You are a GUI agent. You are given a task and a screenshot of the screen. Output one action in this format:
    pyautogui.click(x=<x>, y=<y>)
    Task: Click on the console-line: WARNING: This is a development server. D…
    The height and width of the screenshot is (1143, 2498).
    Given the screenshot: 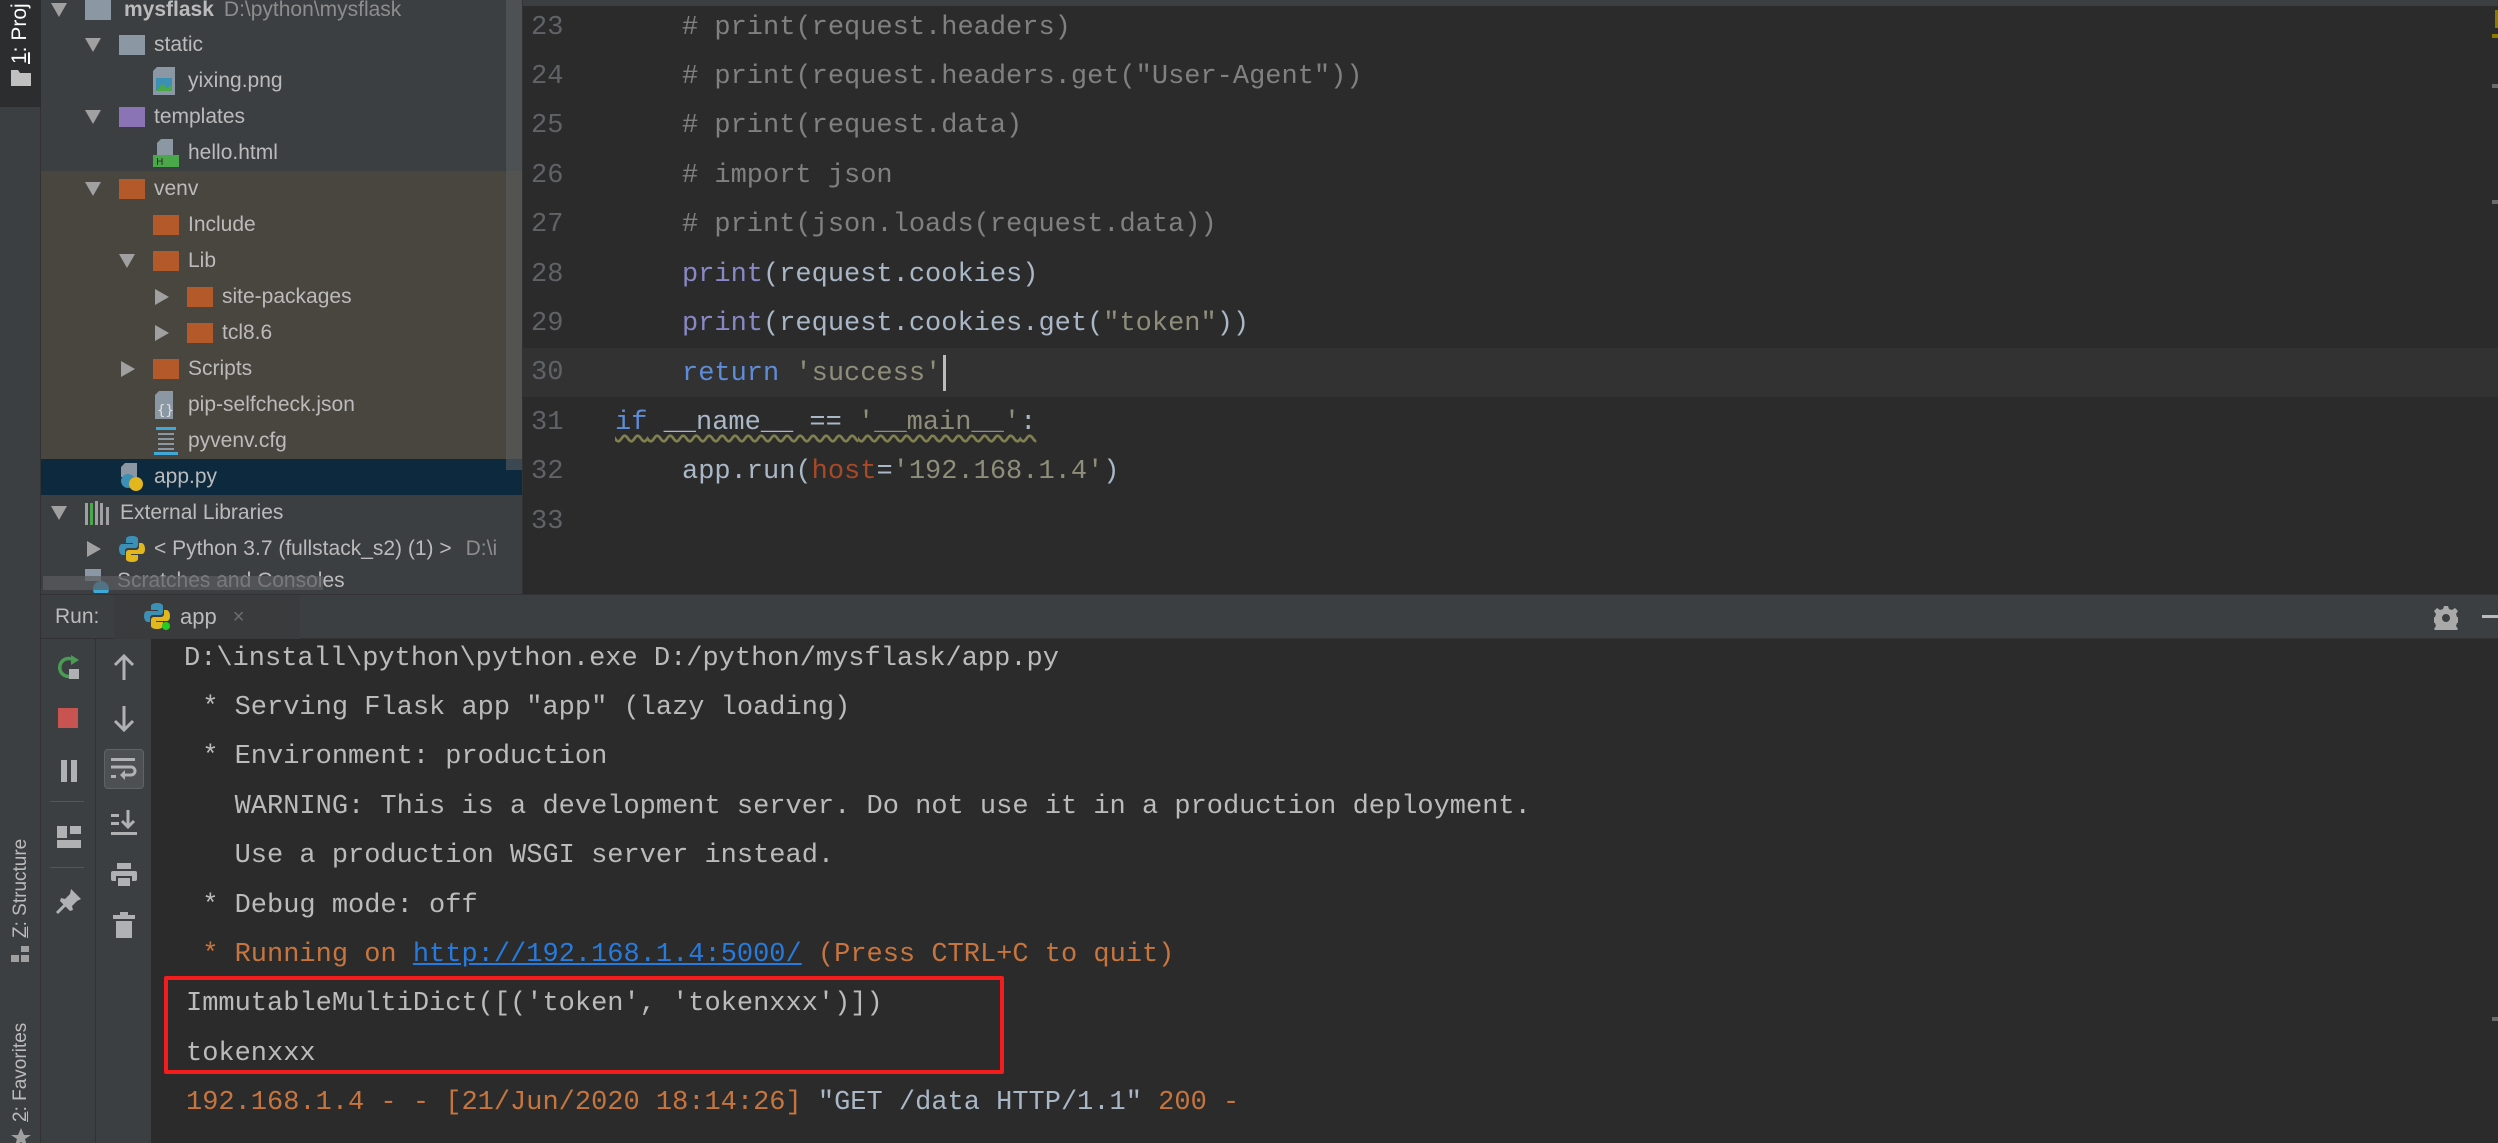 What is the action you would take?
    pyautogui.click(x=858, y=806)
    